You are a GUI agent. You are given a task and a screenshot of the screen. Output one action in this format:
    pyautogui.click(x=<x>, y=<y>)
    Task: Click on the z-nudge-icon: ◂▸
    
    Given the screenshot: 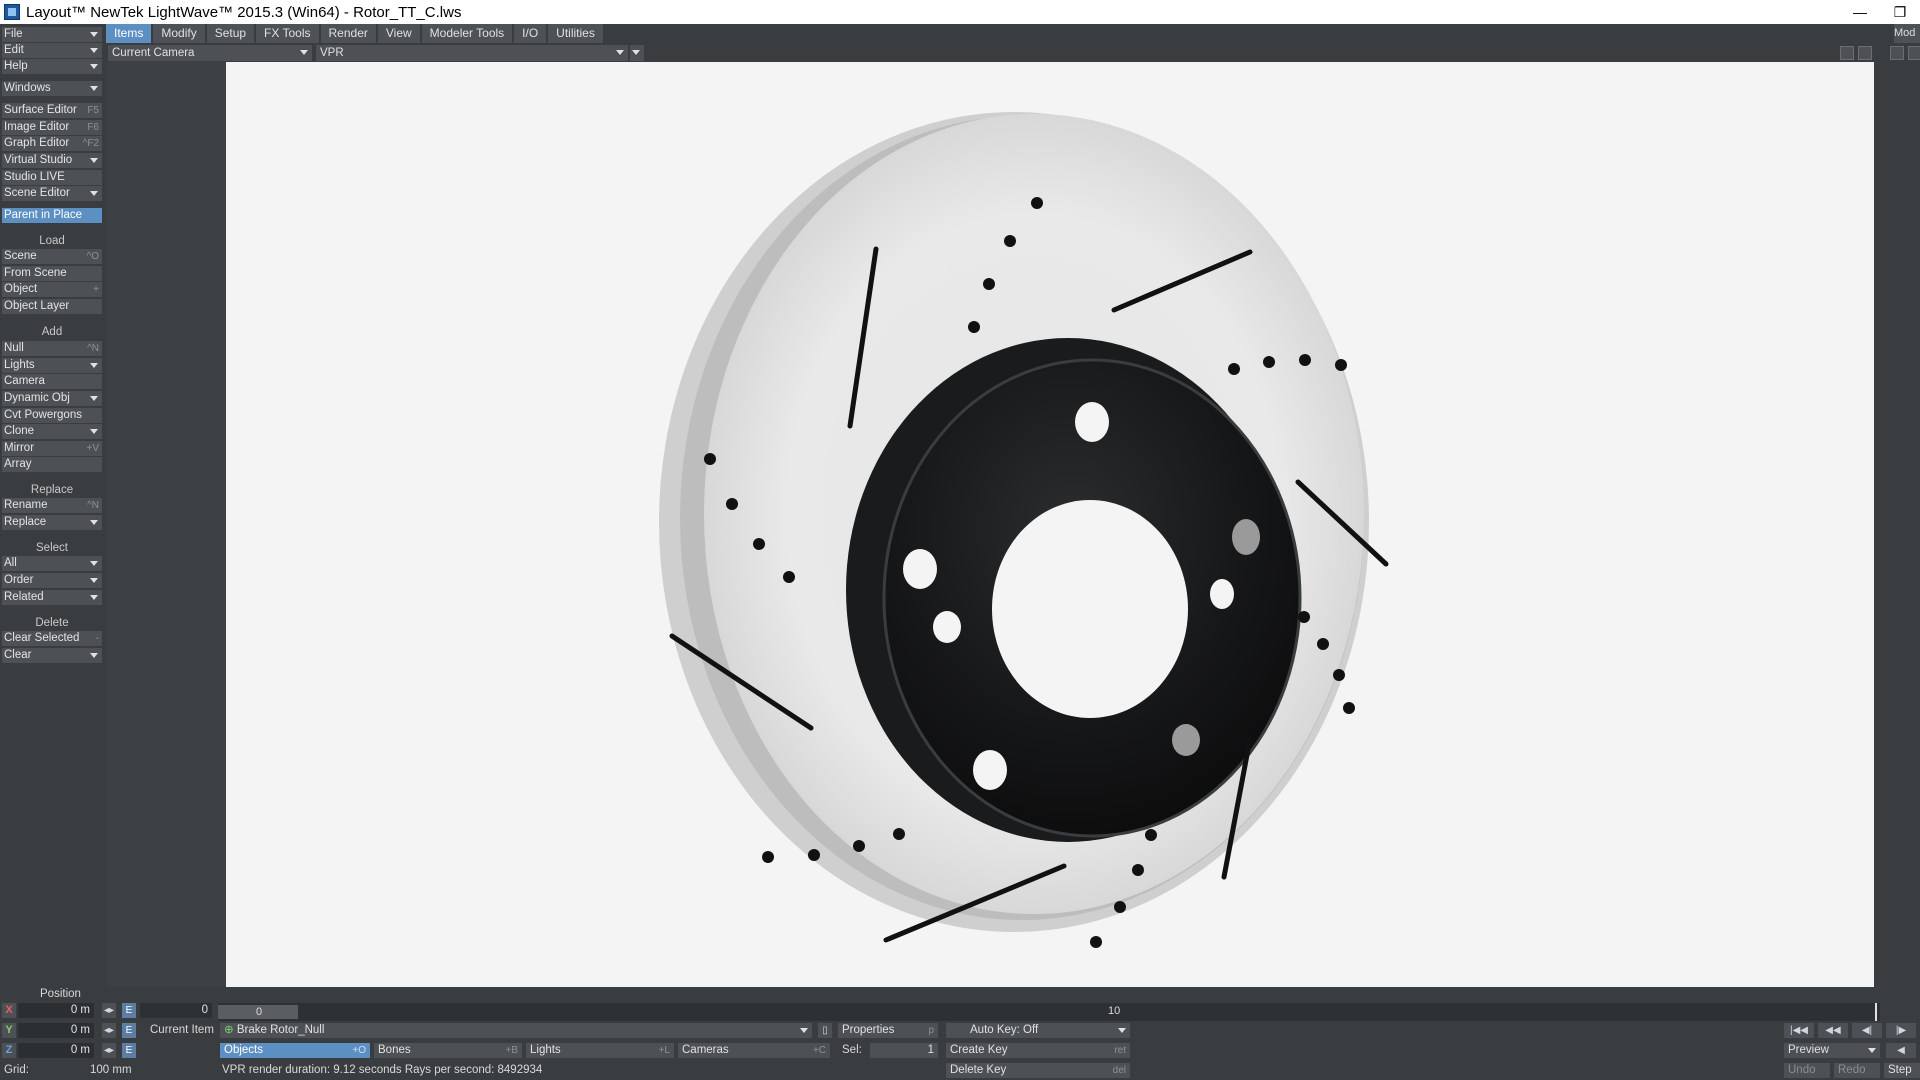 What is the action you would take?
    pyautogui.click(x=109, y=1050)
    